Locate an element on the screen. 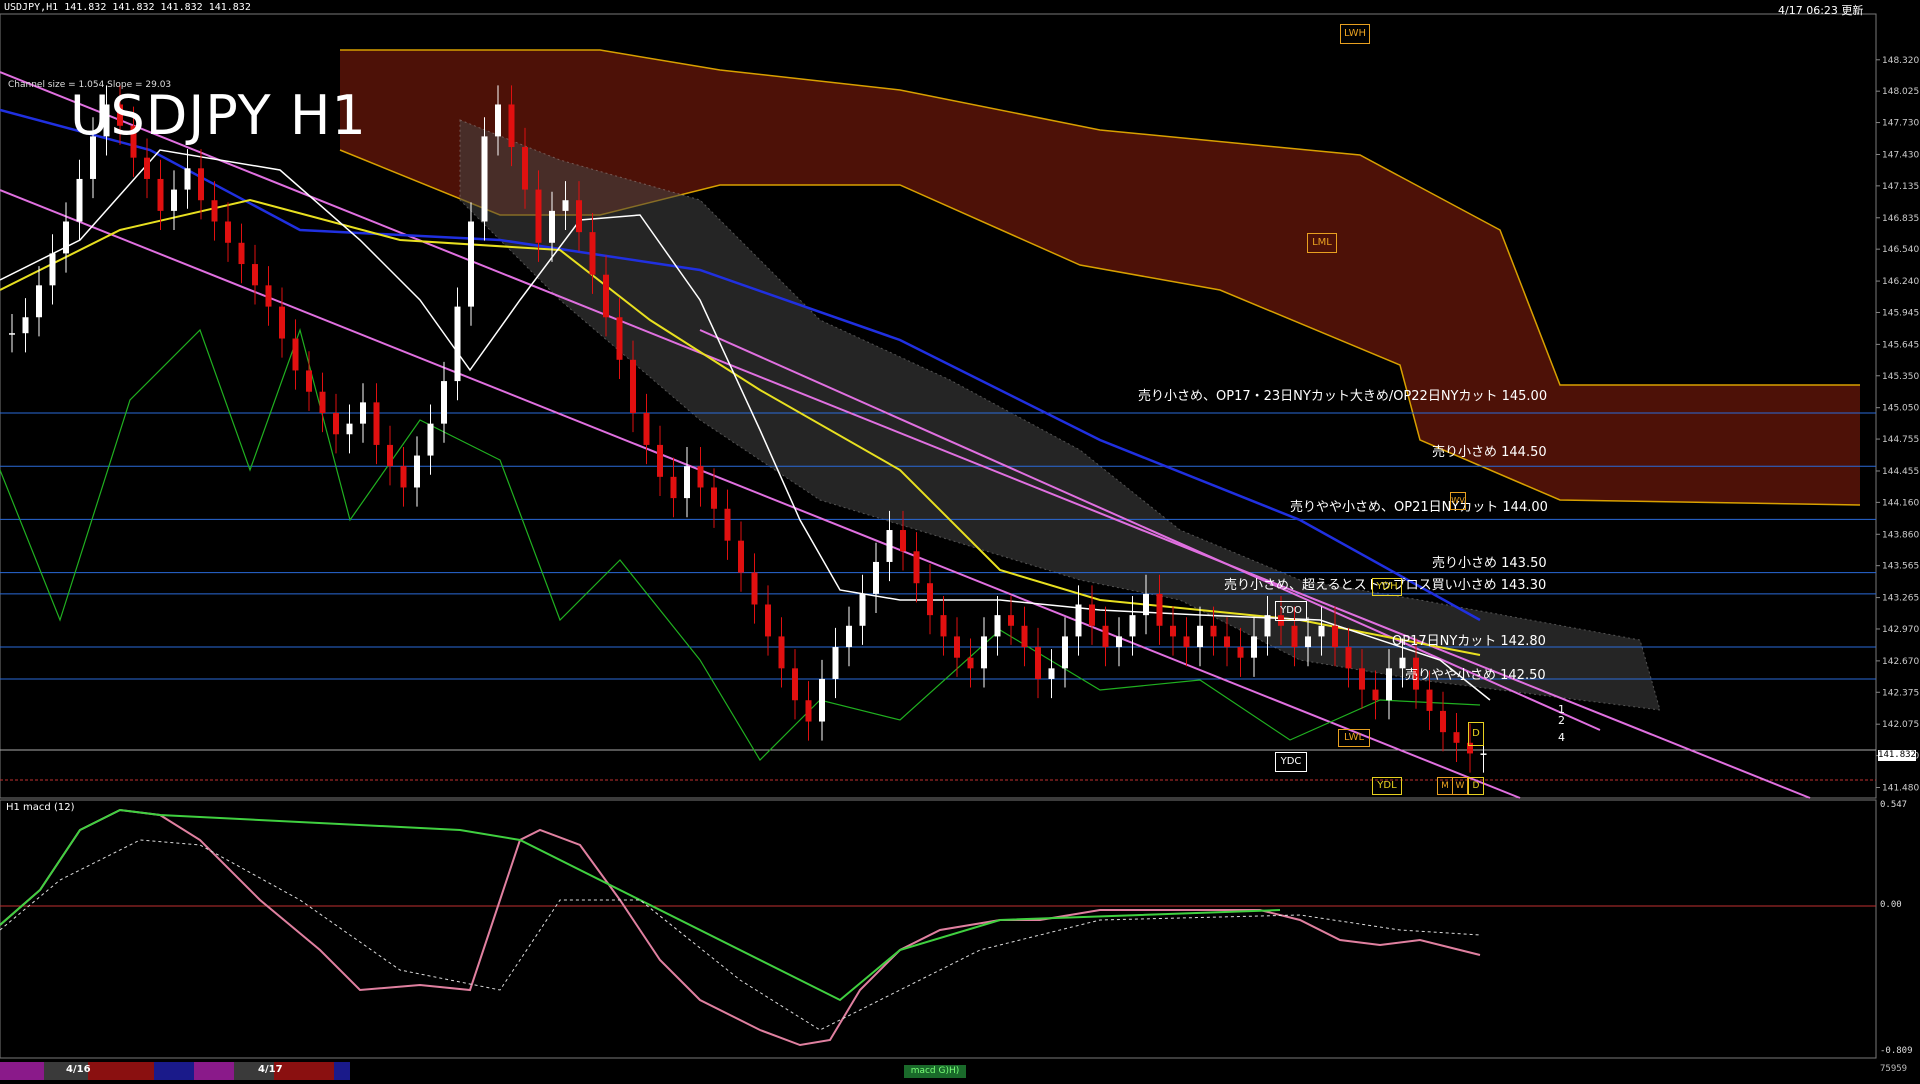 Image resolution: width=1920 pixels, height=1084 pixels. ma-label-4: 4 is located at coordinates (1561, 737).